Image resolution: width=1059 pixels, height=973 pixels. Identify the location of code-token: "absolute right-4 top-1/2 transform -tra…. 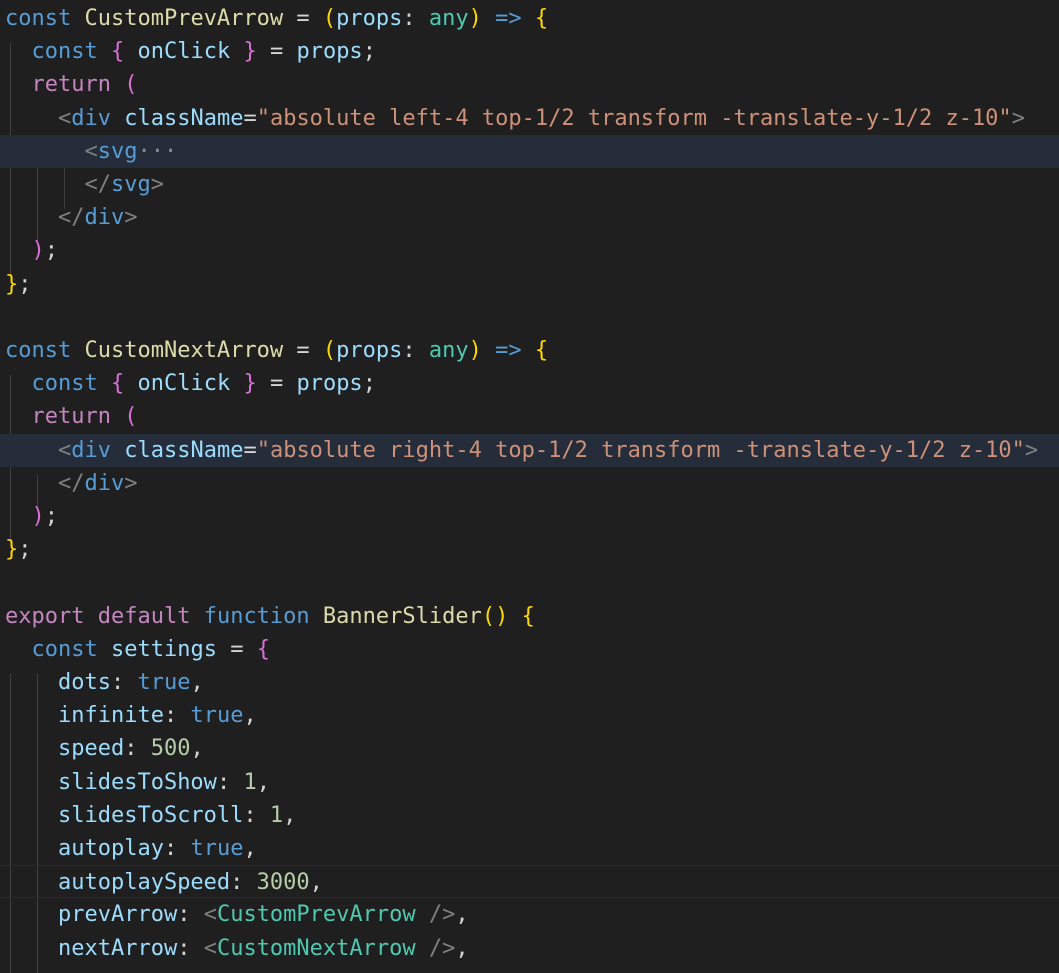
(640, 450).